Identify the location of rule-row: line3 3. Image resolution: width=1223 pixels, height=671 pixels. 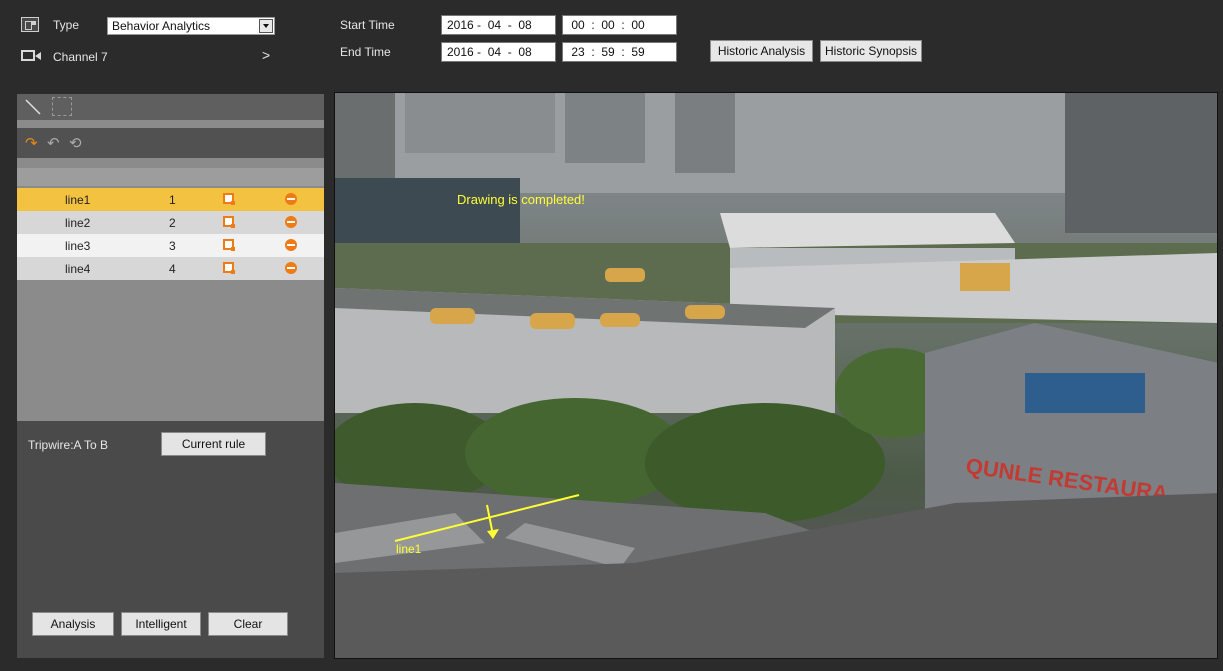
(170, 245).